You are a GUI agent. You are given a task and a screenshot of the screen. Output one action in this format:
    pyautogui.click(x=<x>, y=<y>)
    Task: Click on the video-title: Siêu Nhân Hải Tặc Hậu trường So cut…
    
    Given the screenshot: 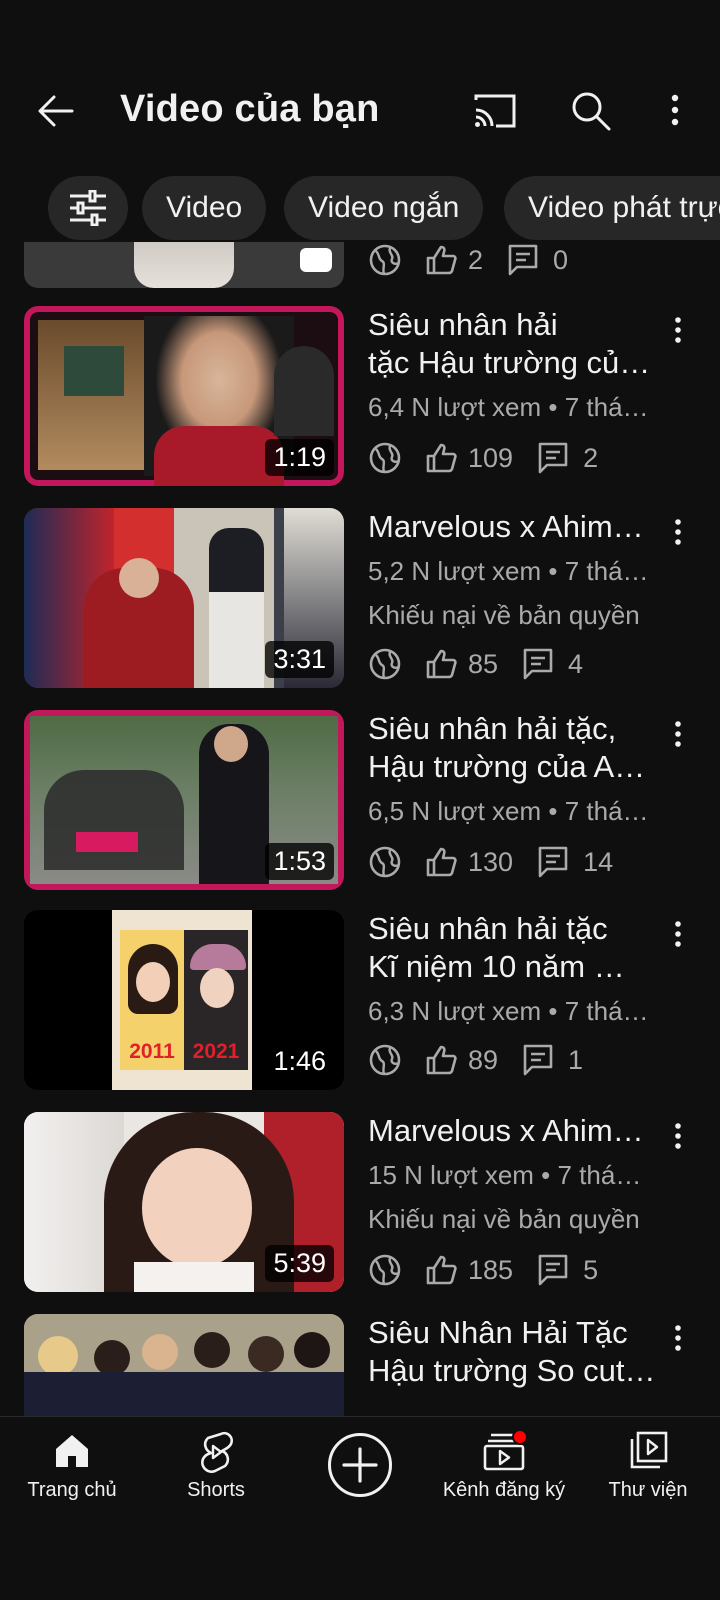 What is the action you would take?
    pyautogui.click(x=512, y=1351)
    